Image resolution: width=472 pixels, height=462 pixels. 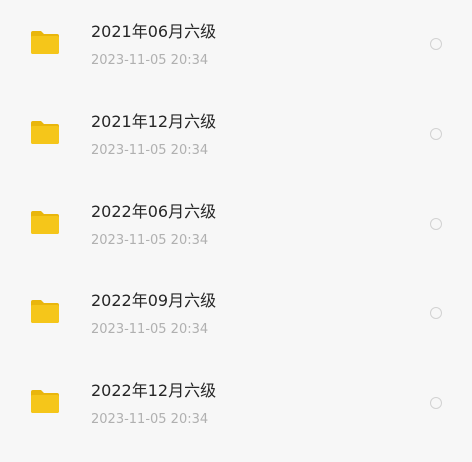 I want to click on file-name: 2022年12月六级, so click(x=154, y=390).